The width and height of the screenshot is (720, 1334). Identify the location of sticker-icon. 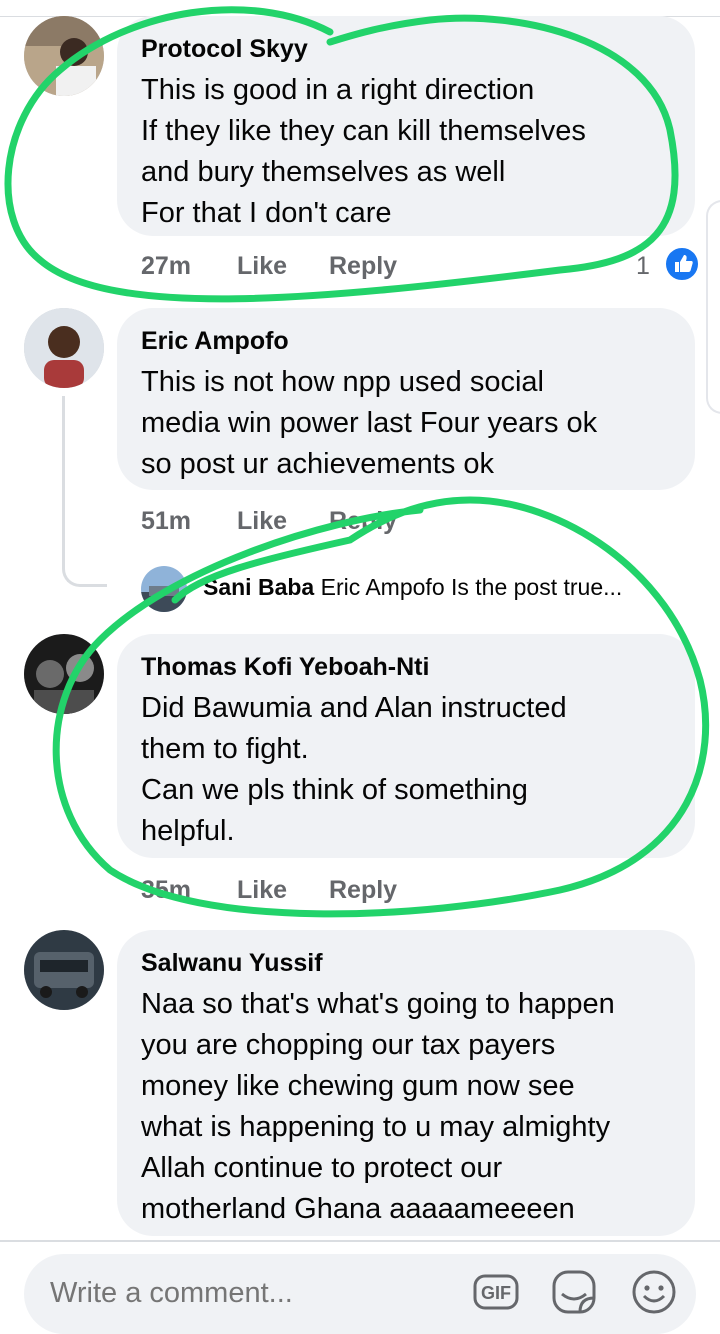
(574, 1292).